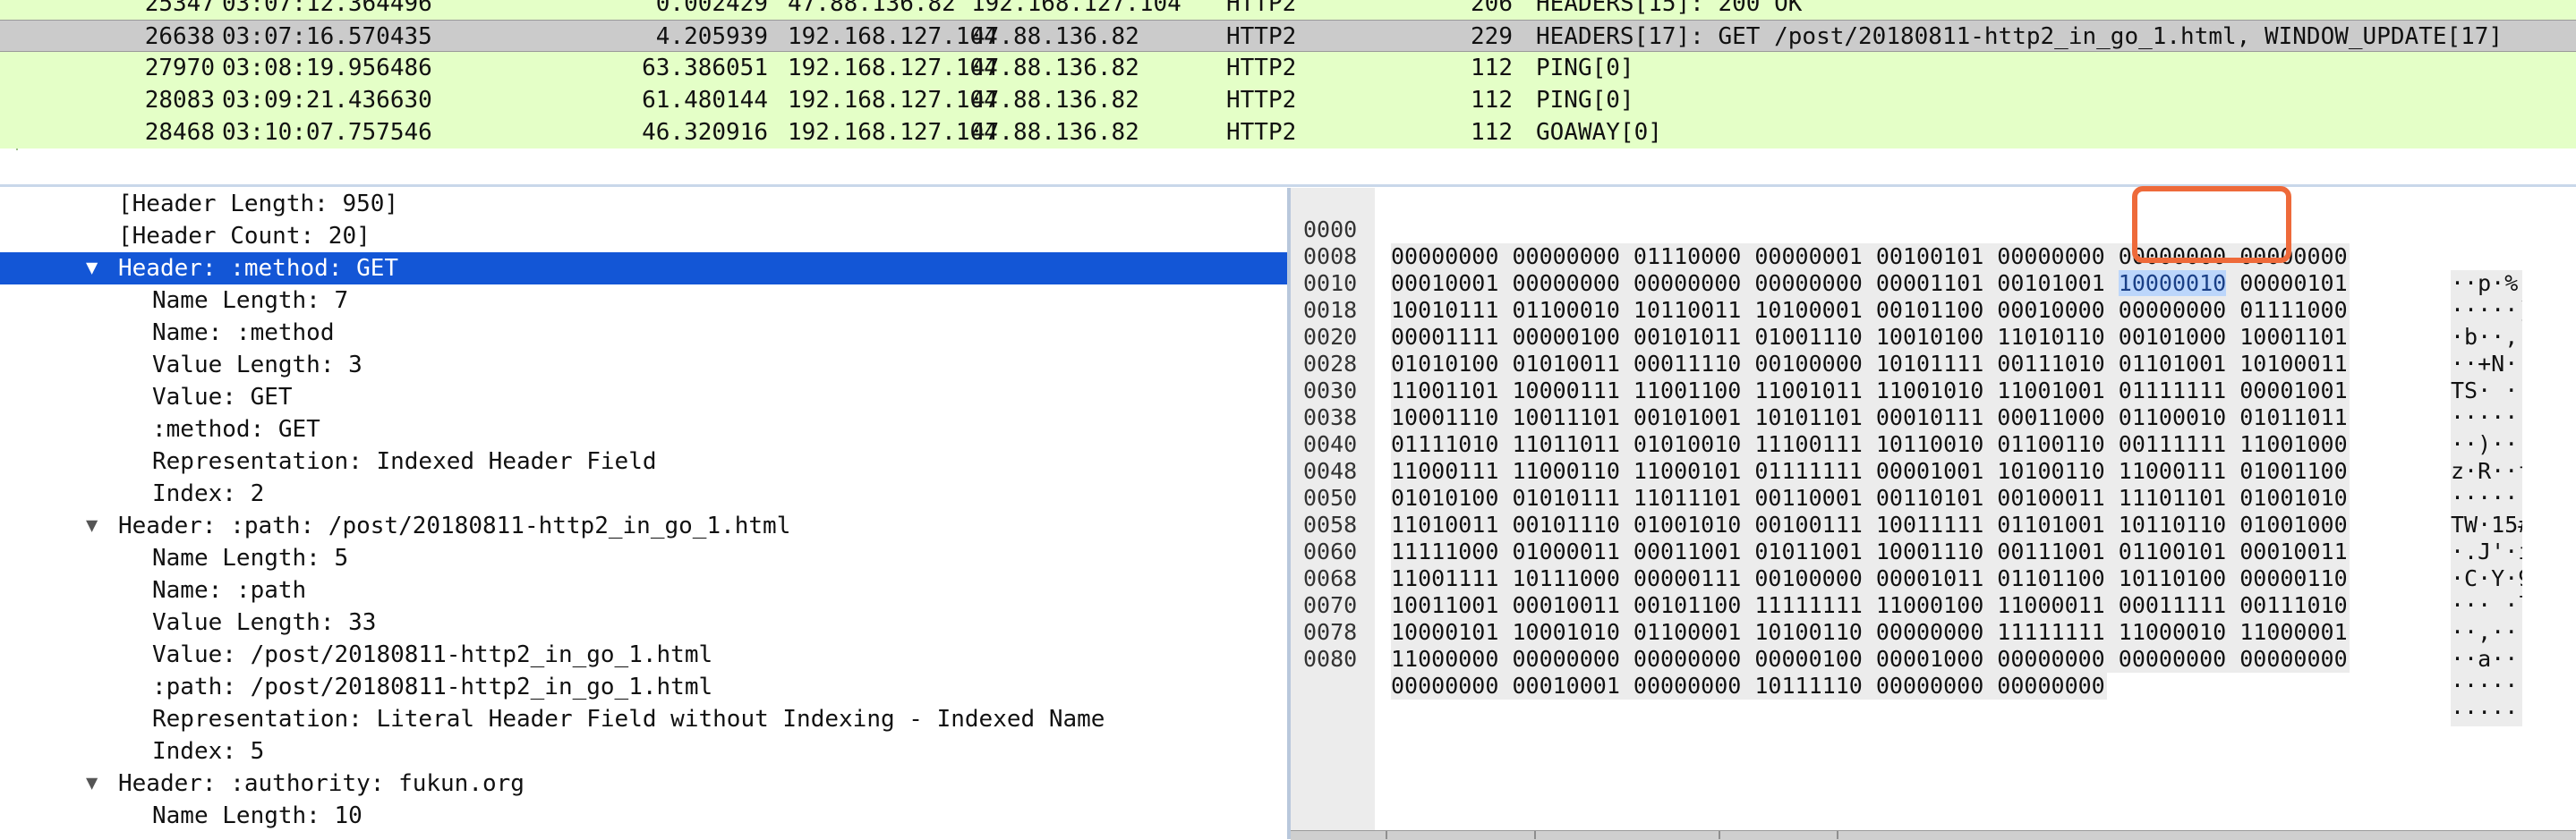 This screenshot has height=840, width=2576. What do you see at coordinates (327, 8) in the screenshot?
I see `packet-time: 03:07:12.364496` at bounding box center [327, 8].